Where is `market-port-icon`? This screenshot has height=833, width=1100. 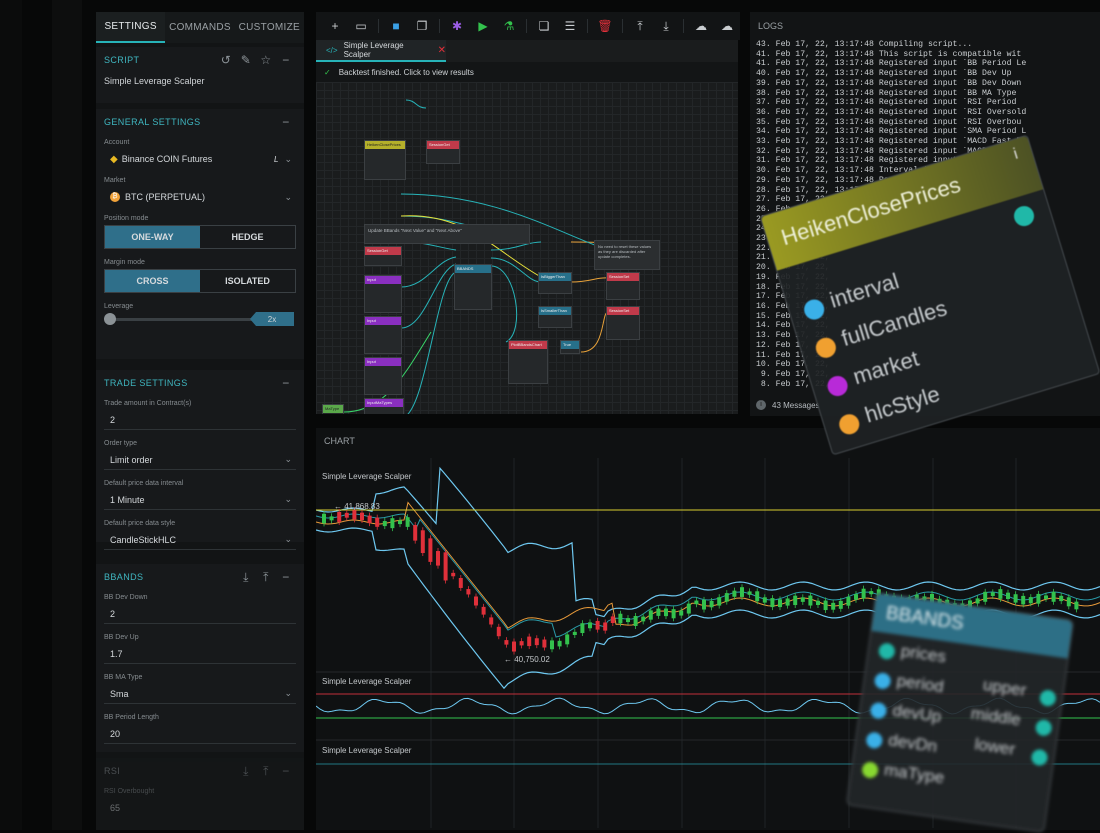
market-port-icon is located at coordinates (838, 386).